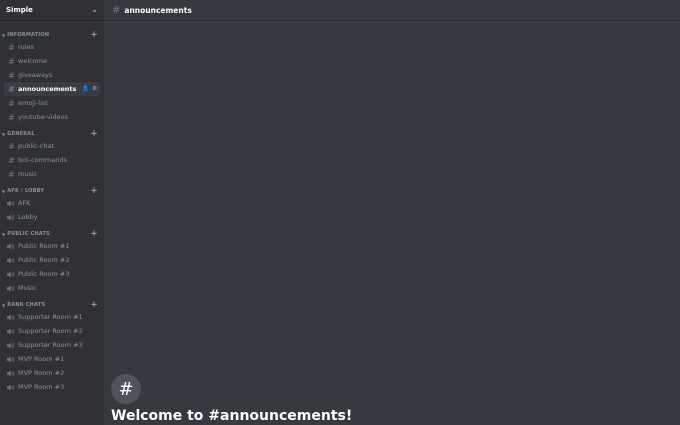  I want to click on chevron-down-icon: ⌄, so click(94, 10).